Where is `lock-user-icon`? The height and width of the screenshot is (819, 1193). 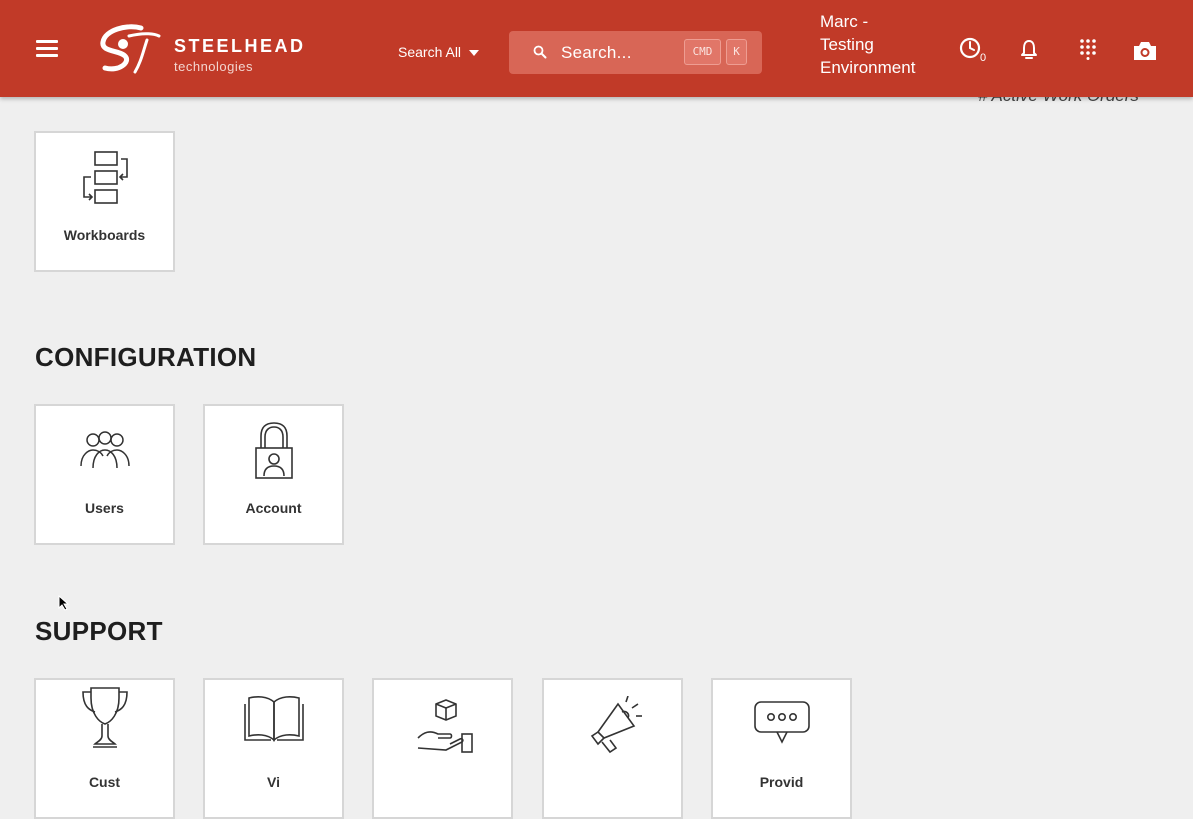
lock-user-icon is located at coordinates (273, 450).